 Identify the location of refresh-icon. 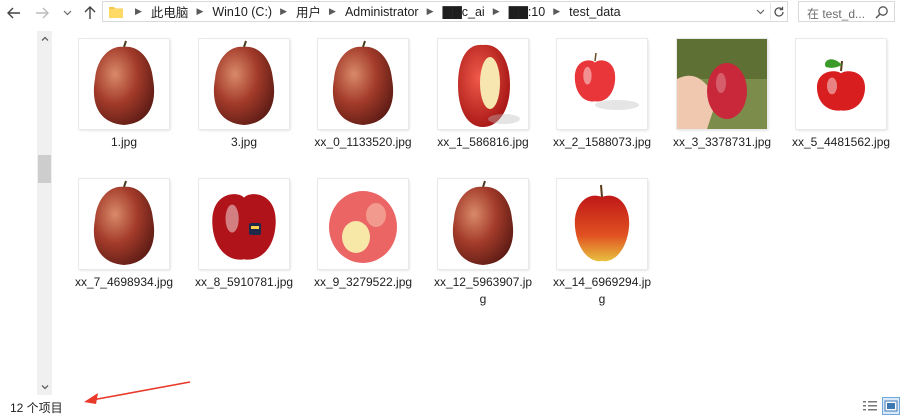
(779, 11).